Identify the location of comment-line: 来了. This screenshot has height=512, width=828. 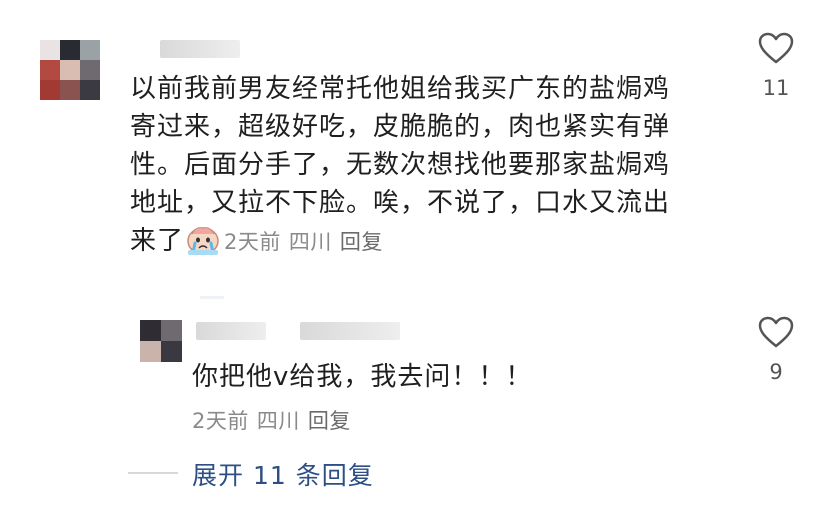
(157, 241).